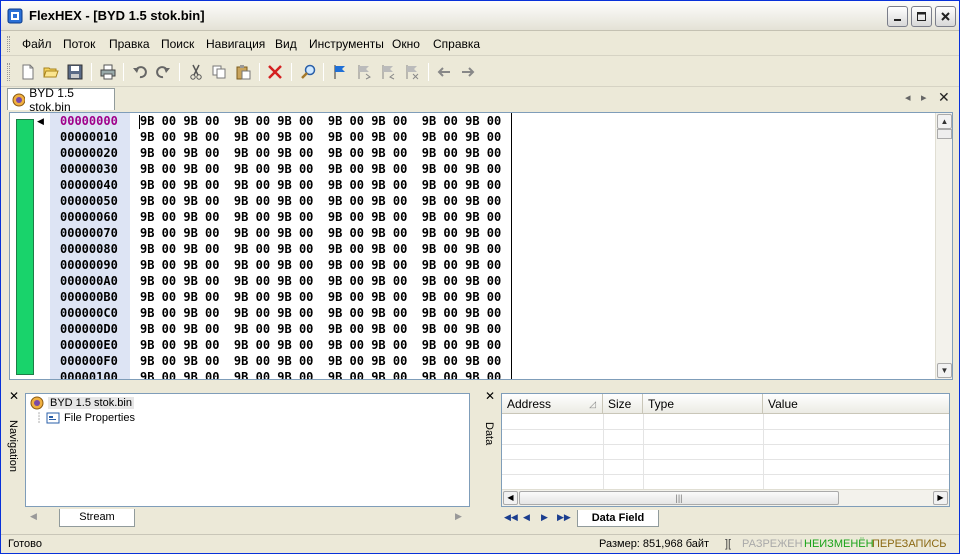 This screenshot has width=960, height=554. I want to click on menu-edit: Правка, so click(129, 44).